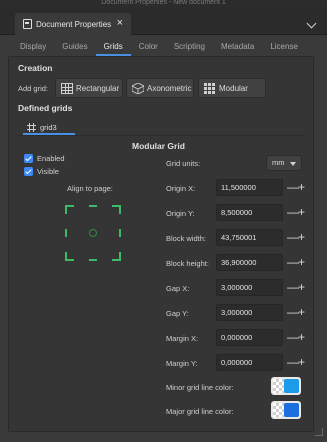  I want to click on enabled-label: Enabled, so click(51, 158).